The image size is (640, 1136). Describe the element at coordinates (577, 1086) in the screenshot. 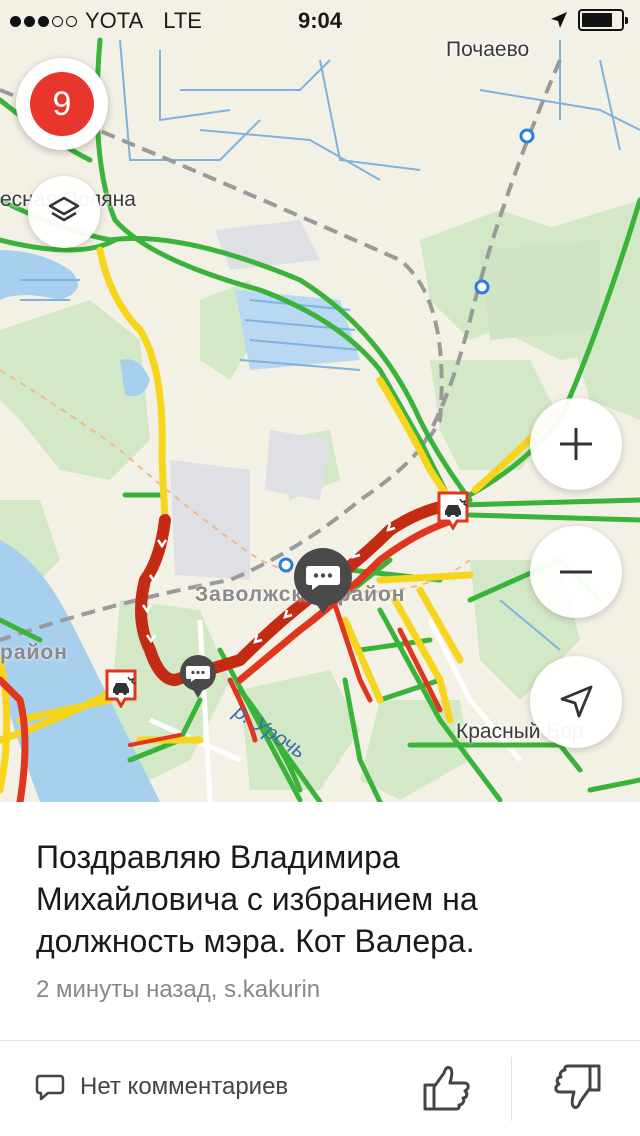

I see `thumbs-down-icon` at that location.